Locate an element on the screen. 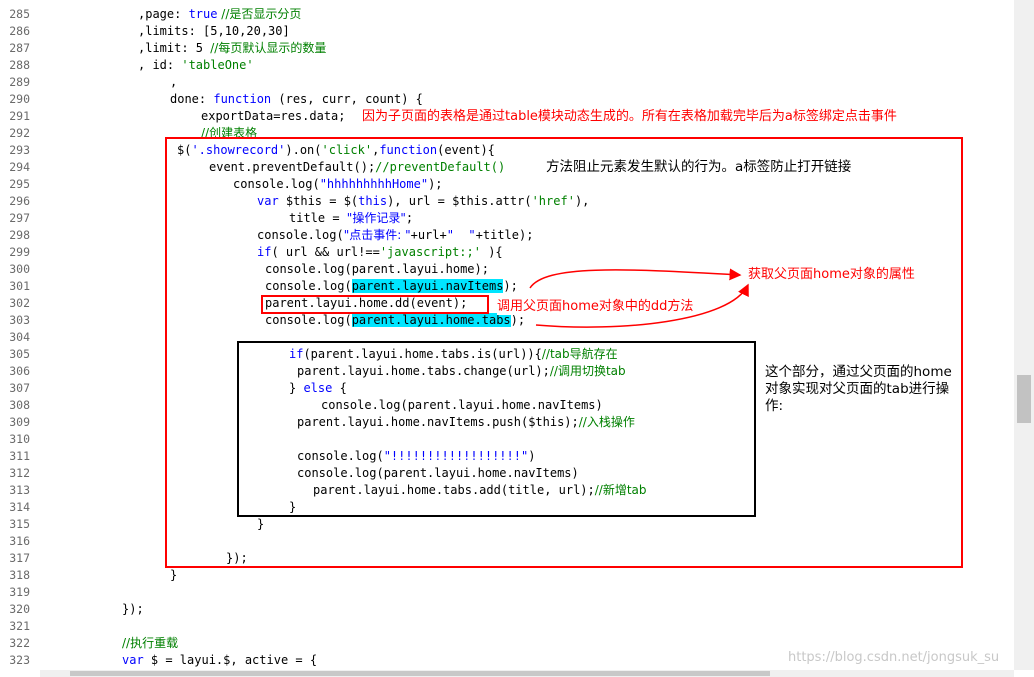 Image resolution: width=1034 pixels, height=677 pixels. arrow-navitems is located at coordinates (635, 278).